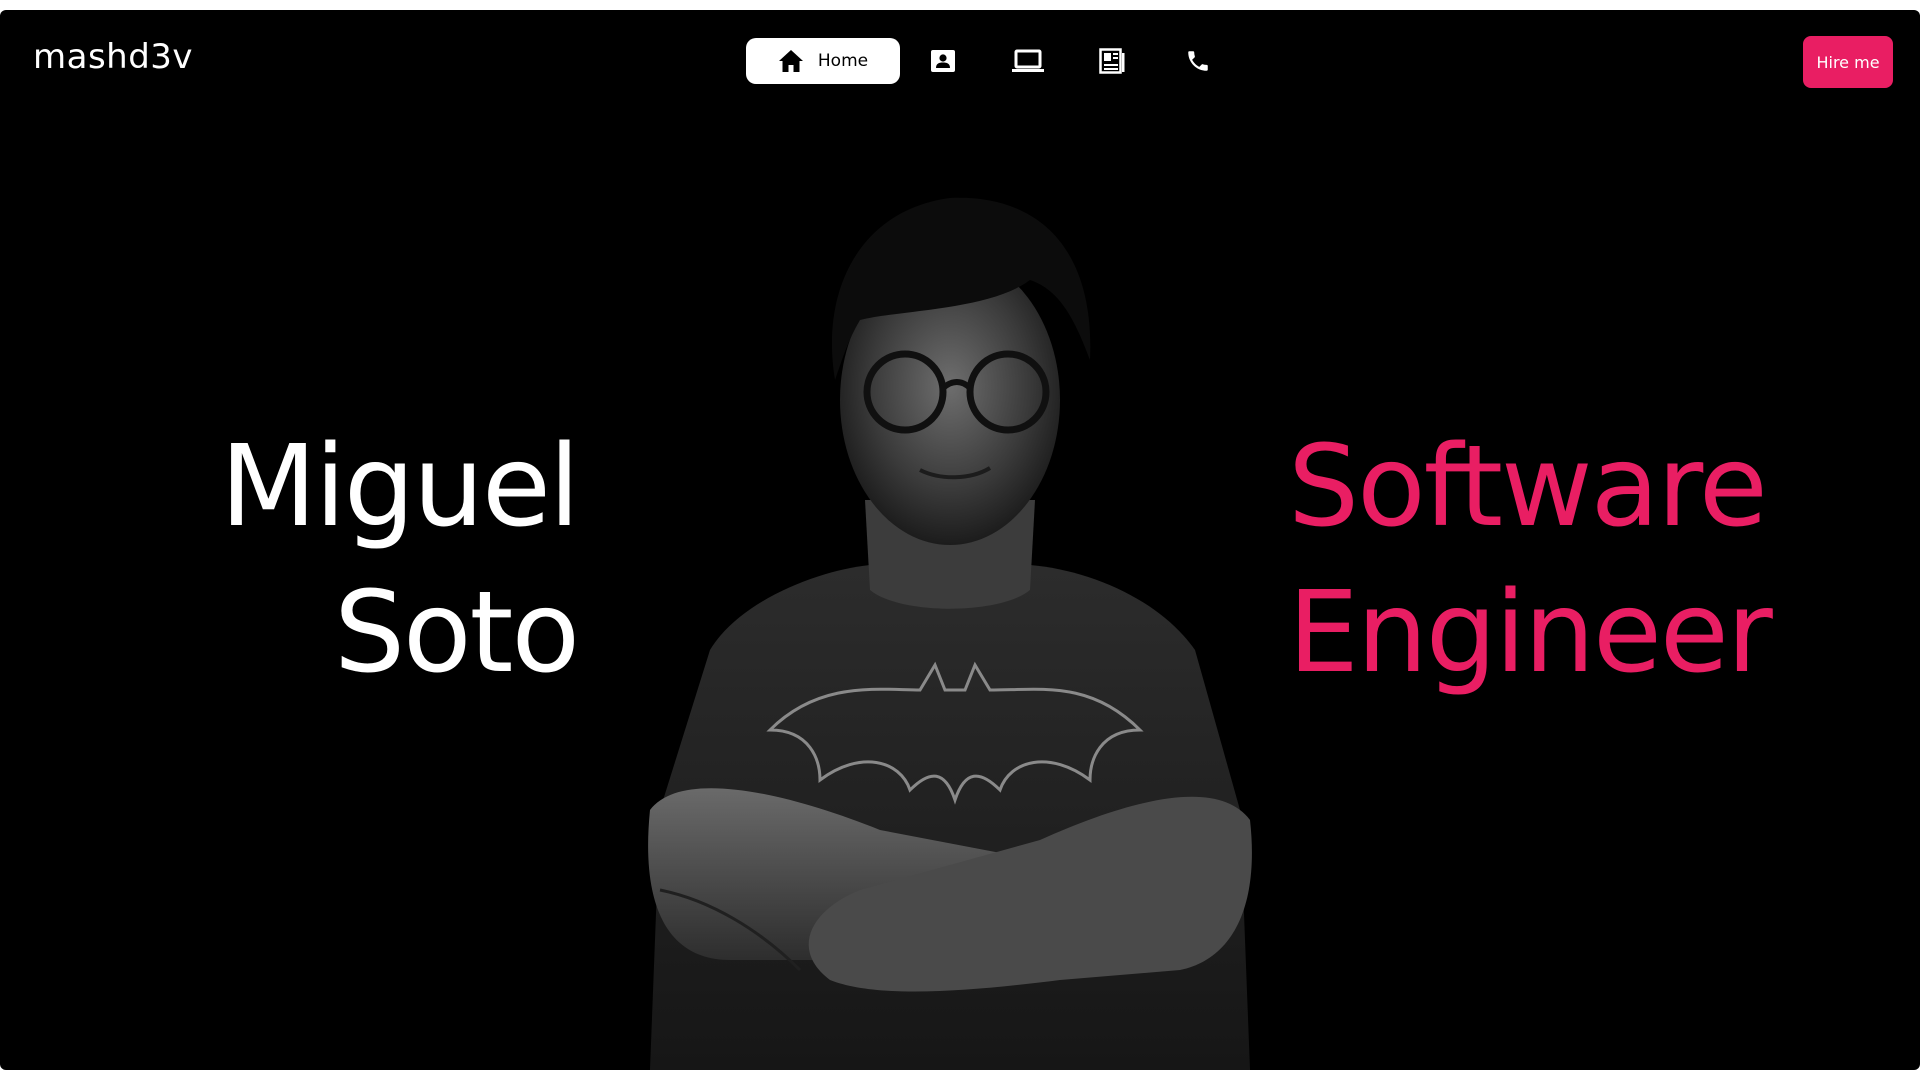  What do you see at coordinates (1530, 560) in the screenshot?
I see `hero-role: Software Engineer` at bounding box center [1530, 560].